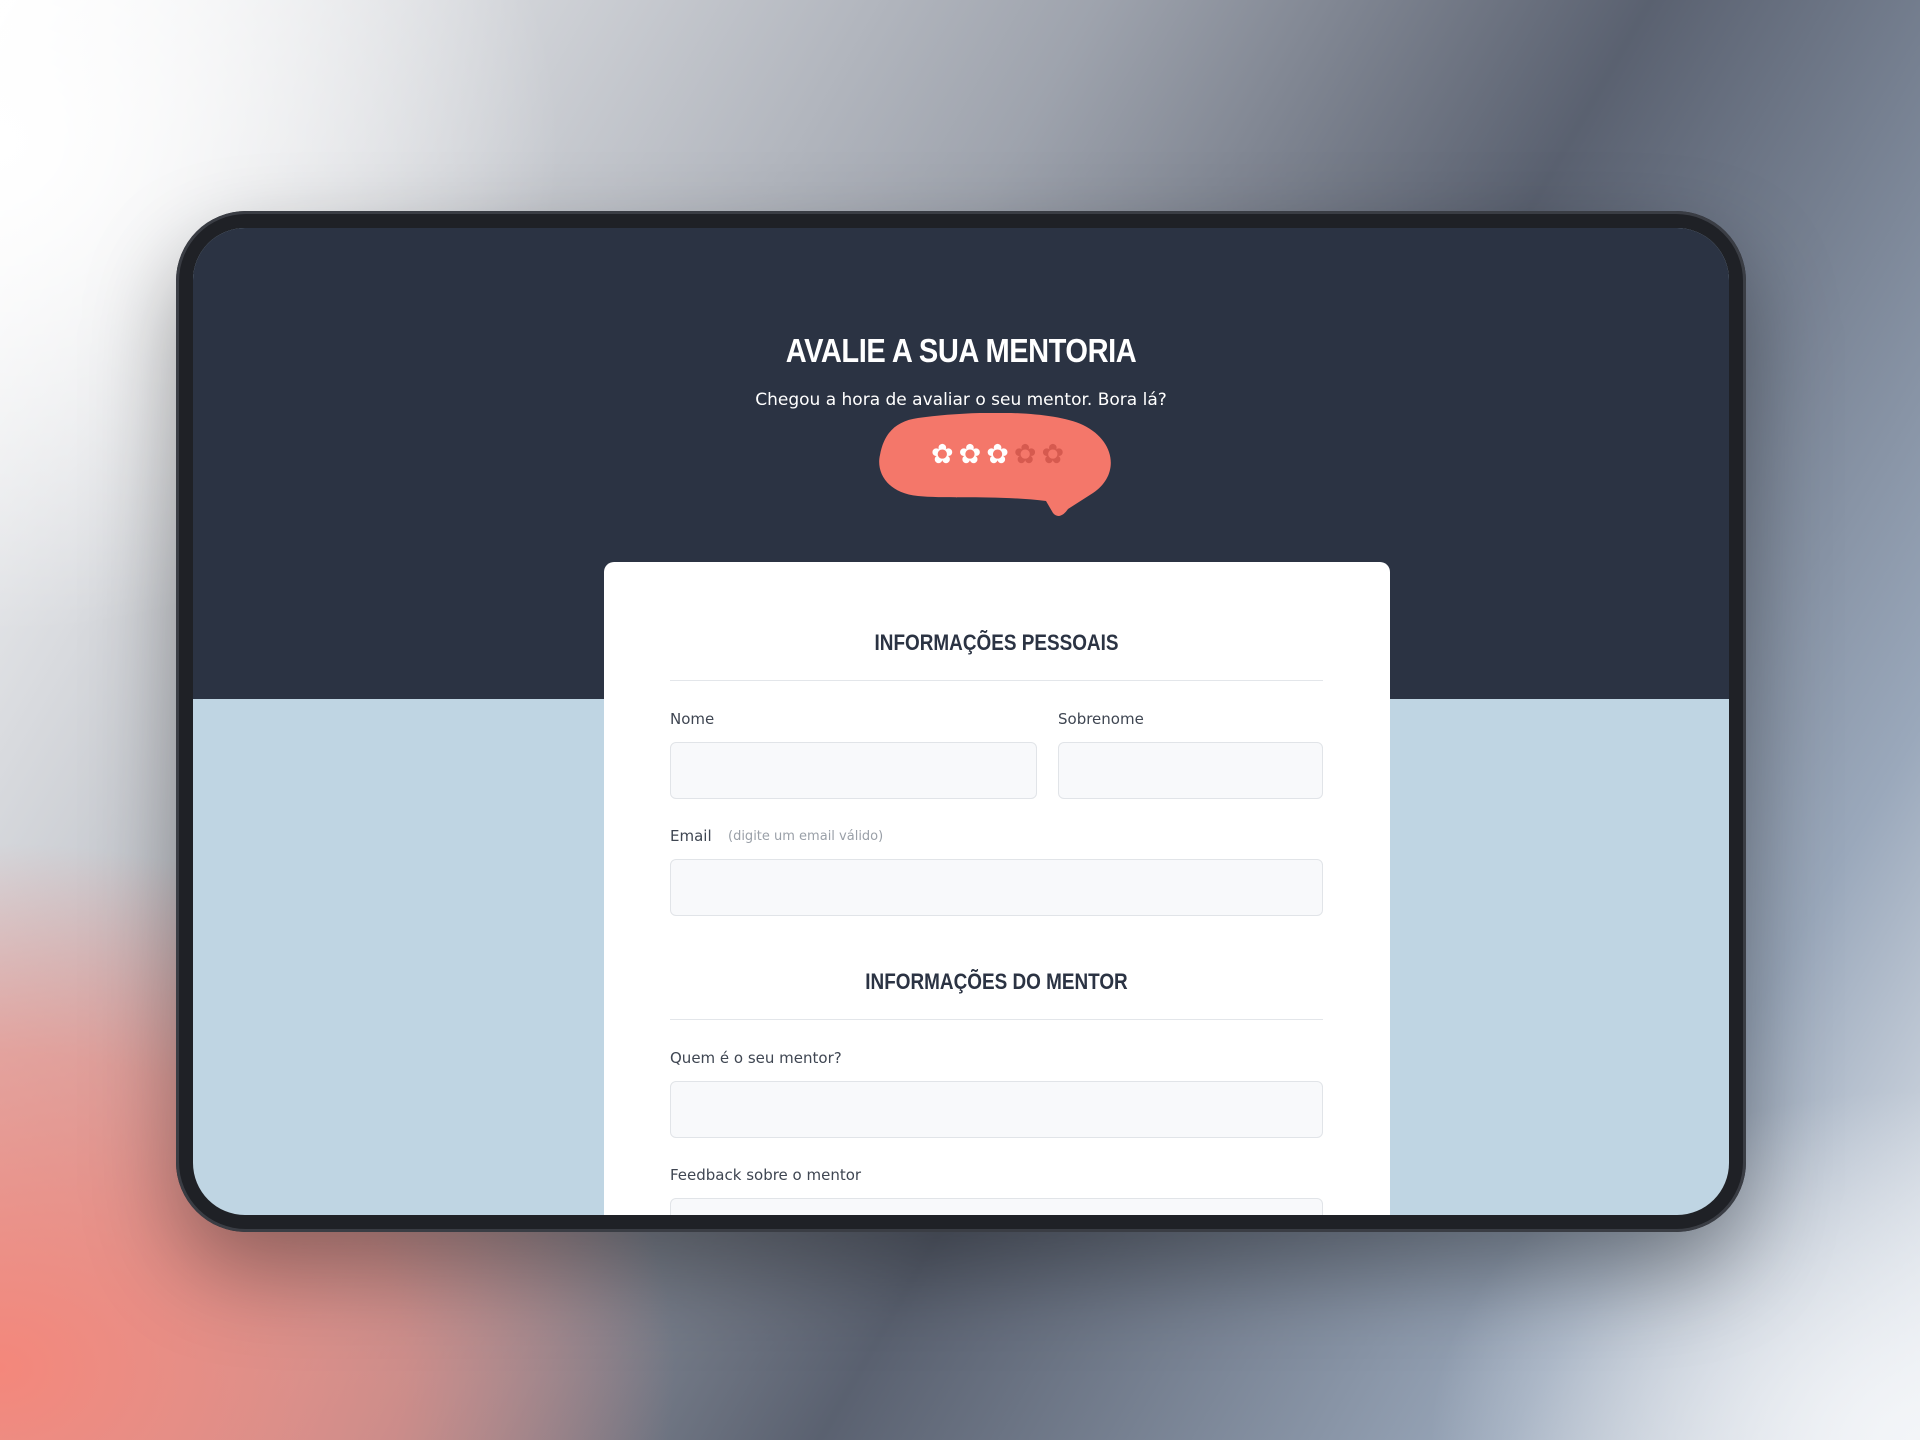 The width and height of the screenshot is (1920, 1440). I want to click on email-hint: (digite um email válido), so click(806, 836).